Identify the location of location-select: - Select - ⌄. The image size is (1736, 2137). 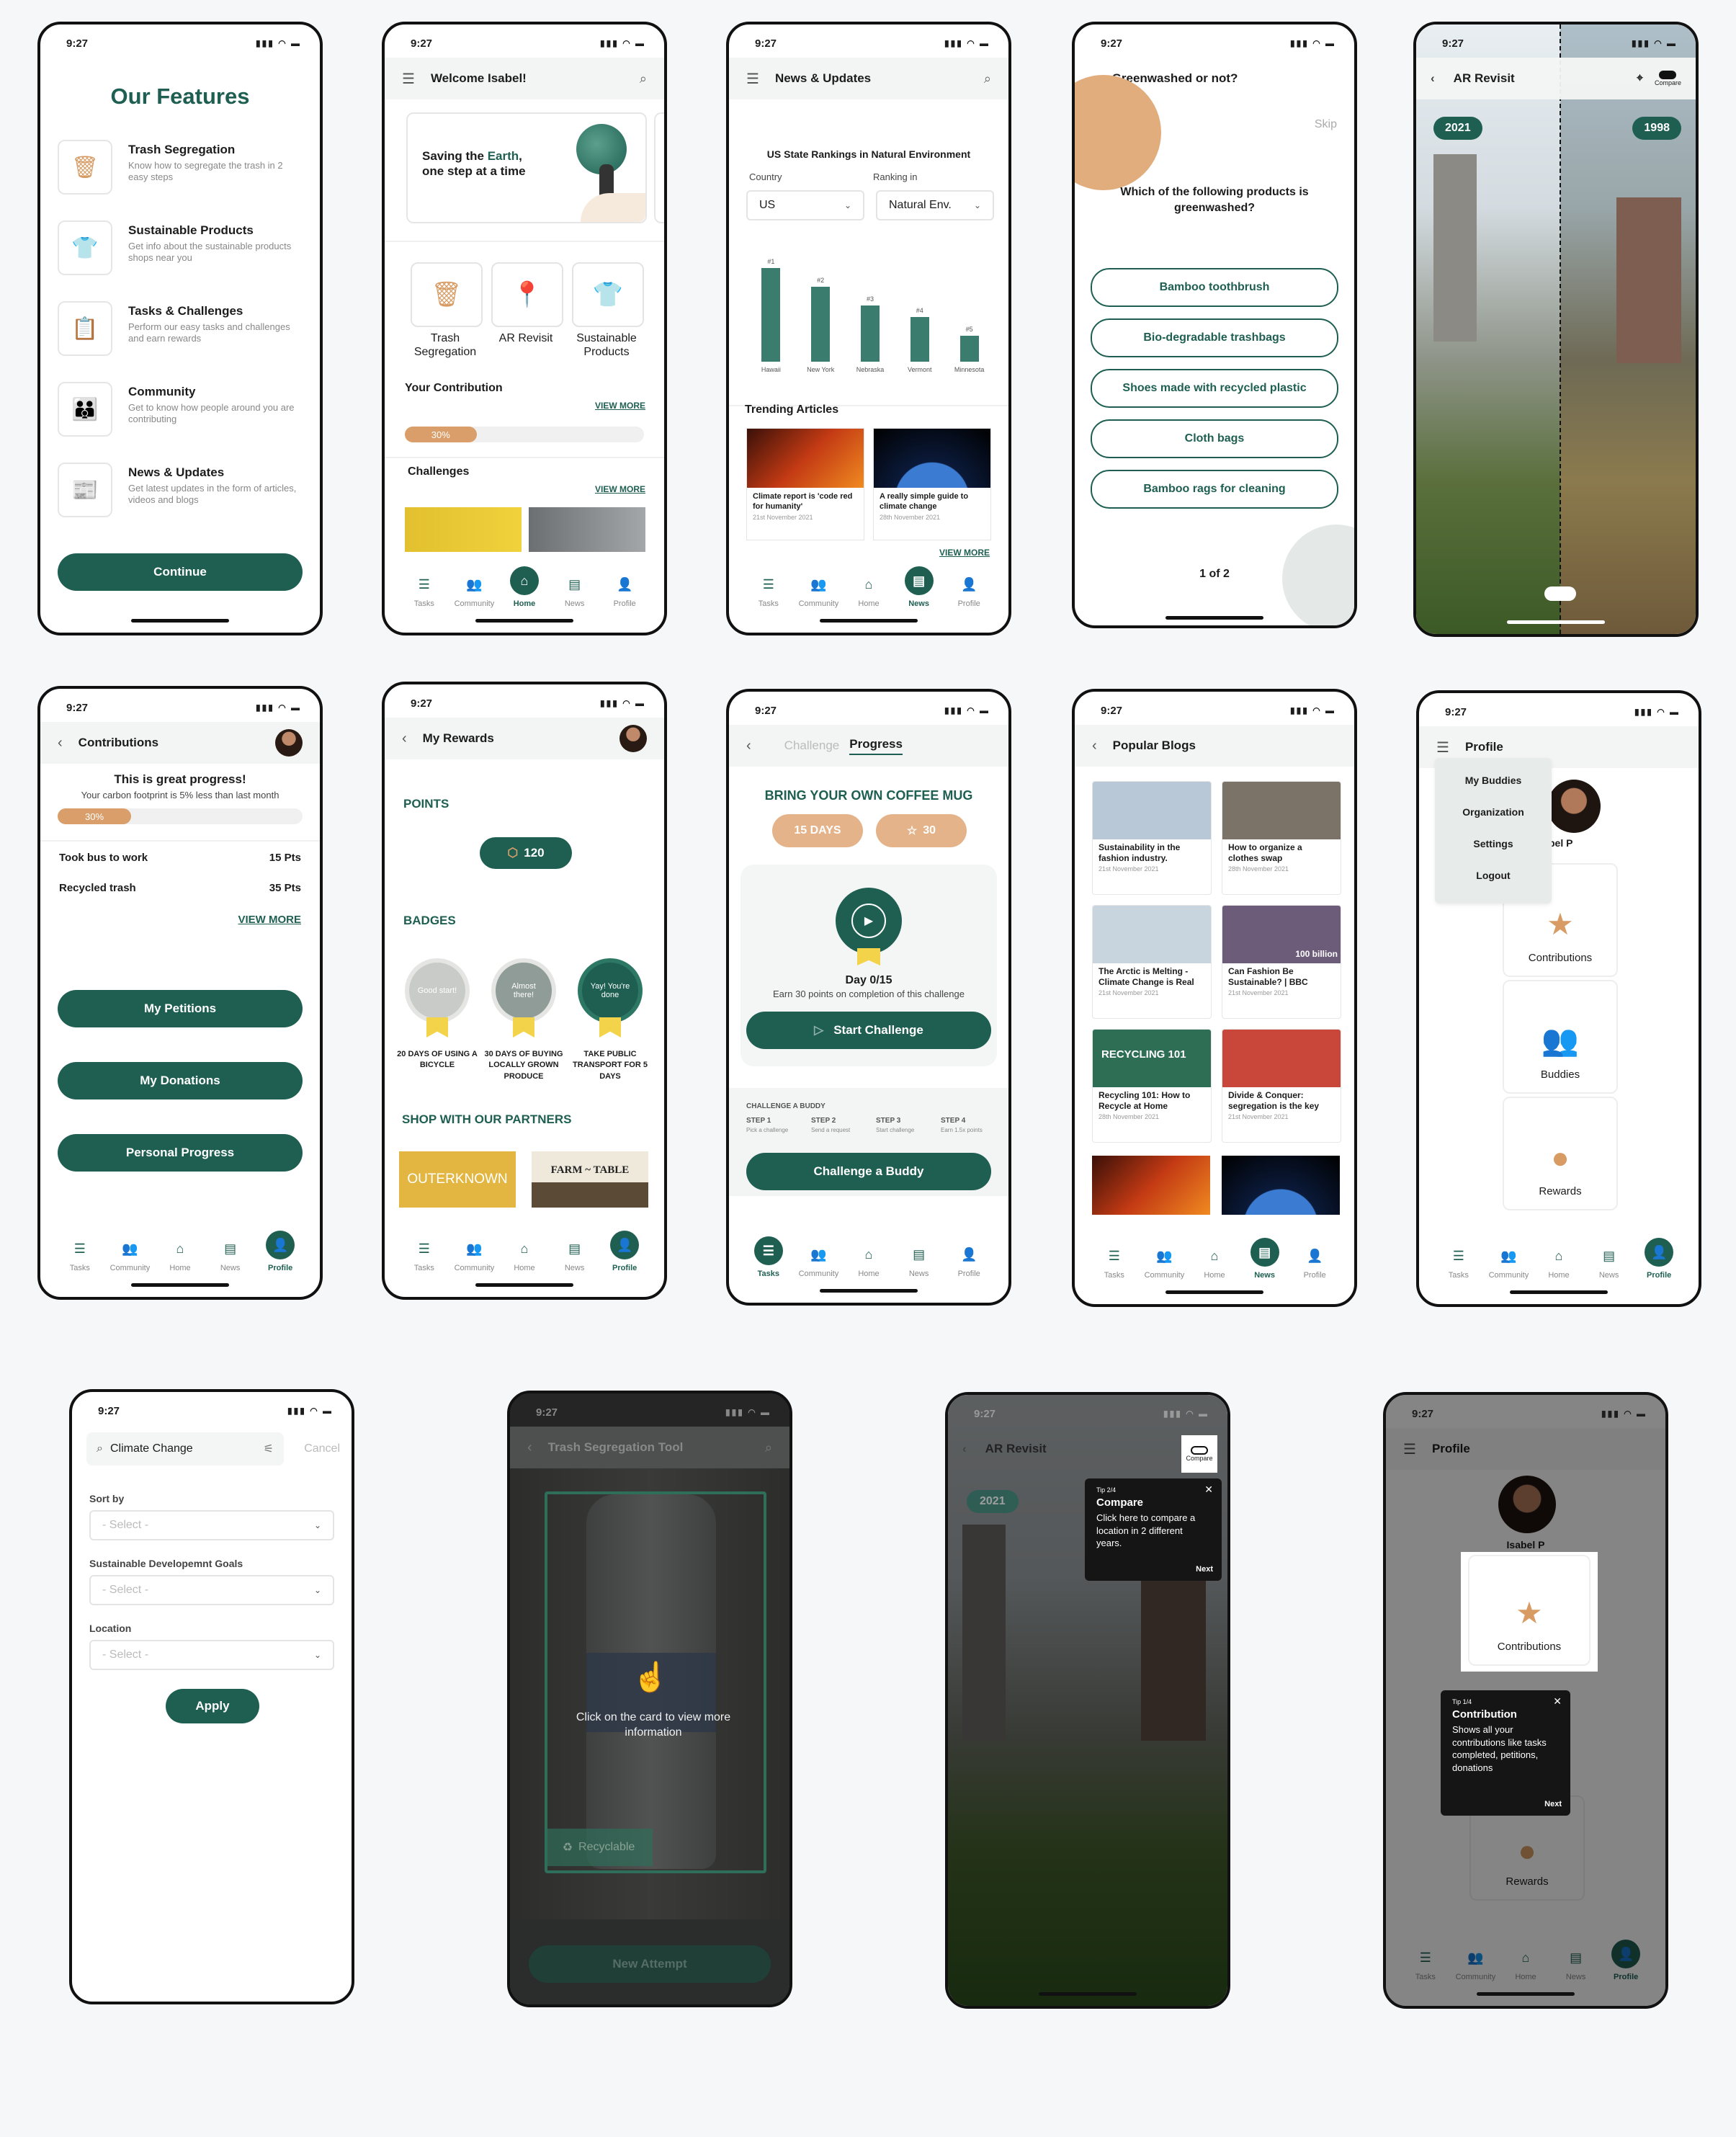
(211, 1655).